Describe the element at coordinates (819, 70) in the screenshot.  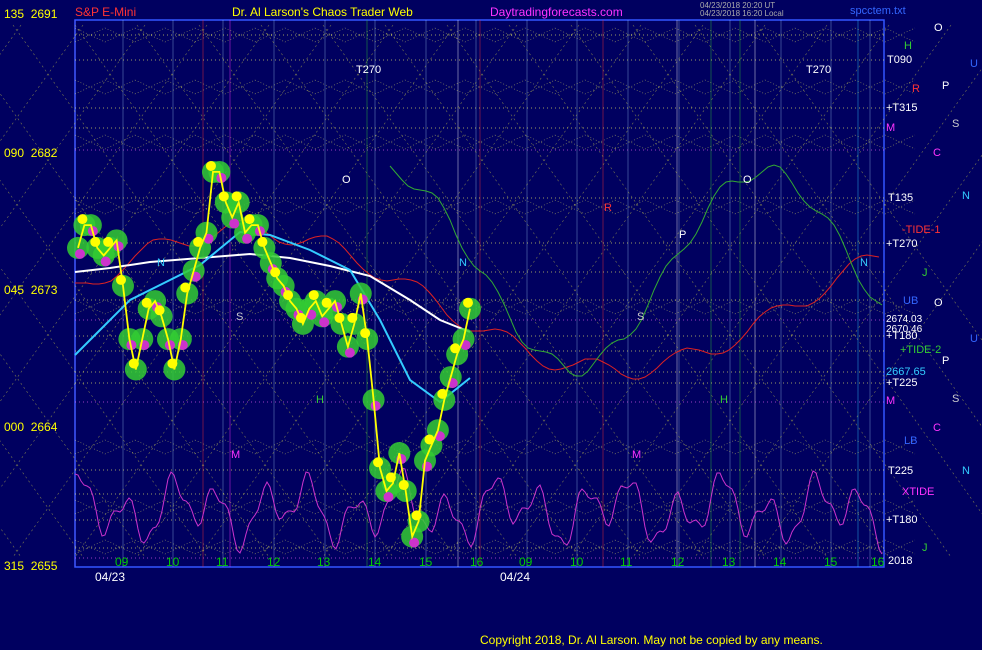
I see `flux-label: T270` at that location.